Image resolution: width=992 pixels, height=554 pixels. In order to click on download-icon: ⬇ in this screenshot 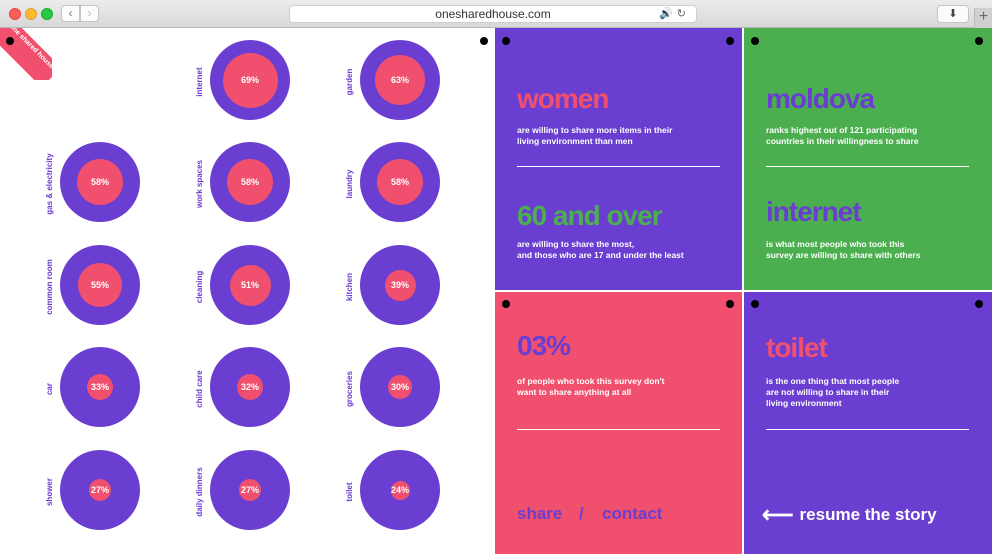, I will do `click(953, 14)`.